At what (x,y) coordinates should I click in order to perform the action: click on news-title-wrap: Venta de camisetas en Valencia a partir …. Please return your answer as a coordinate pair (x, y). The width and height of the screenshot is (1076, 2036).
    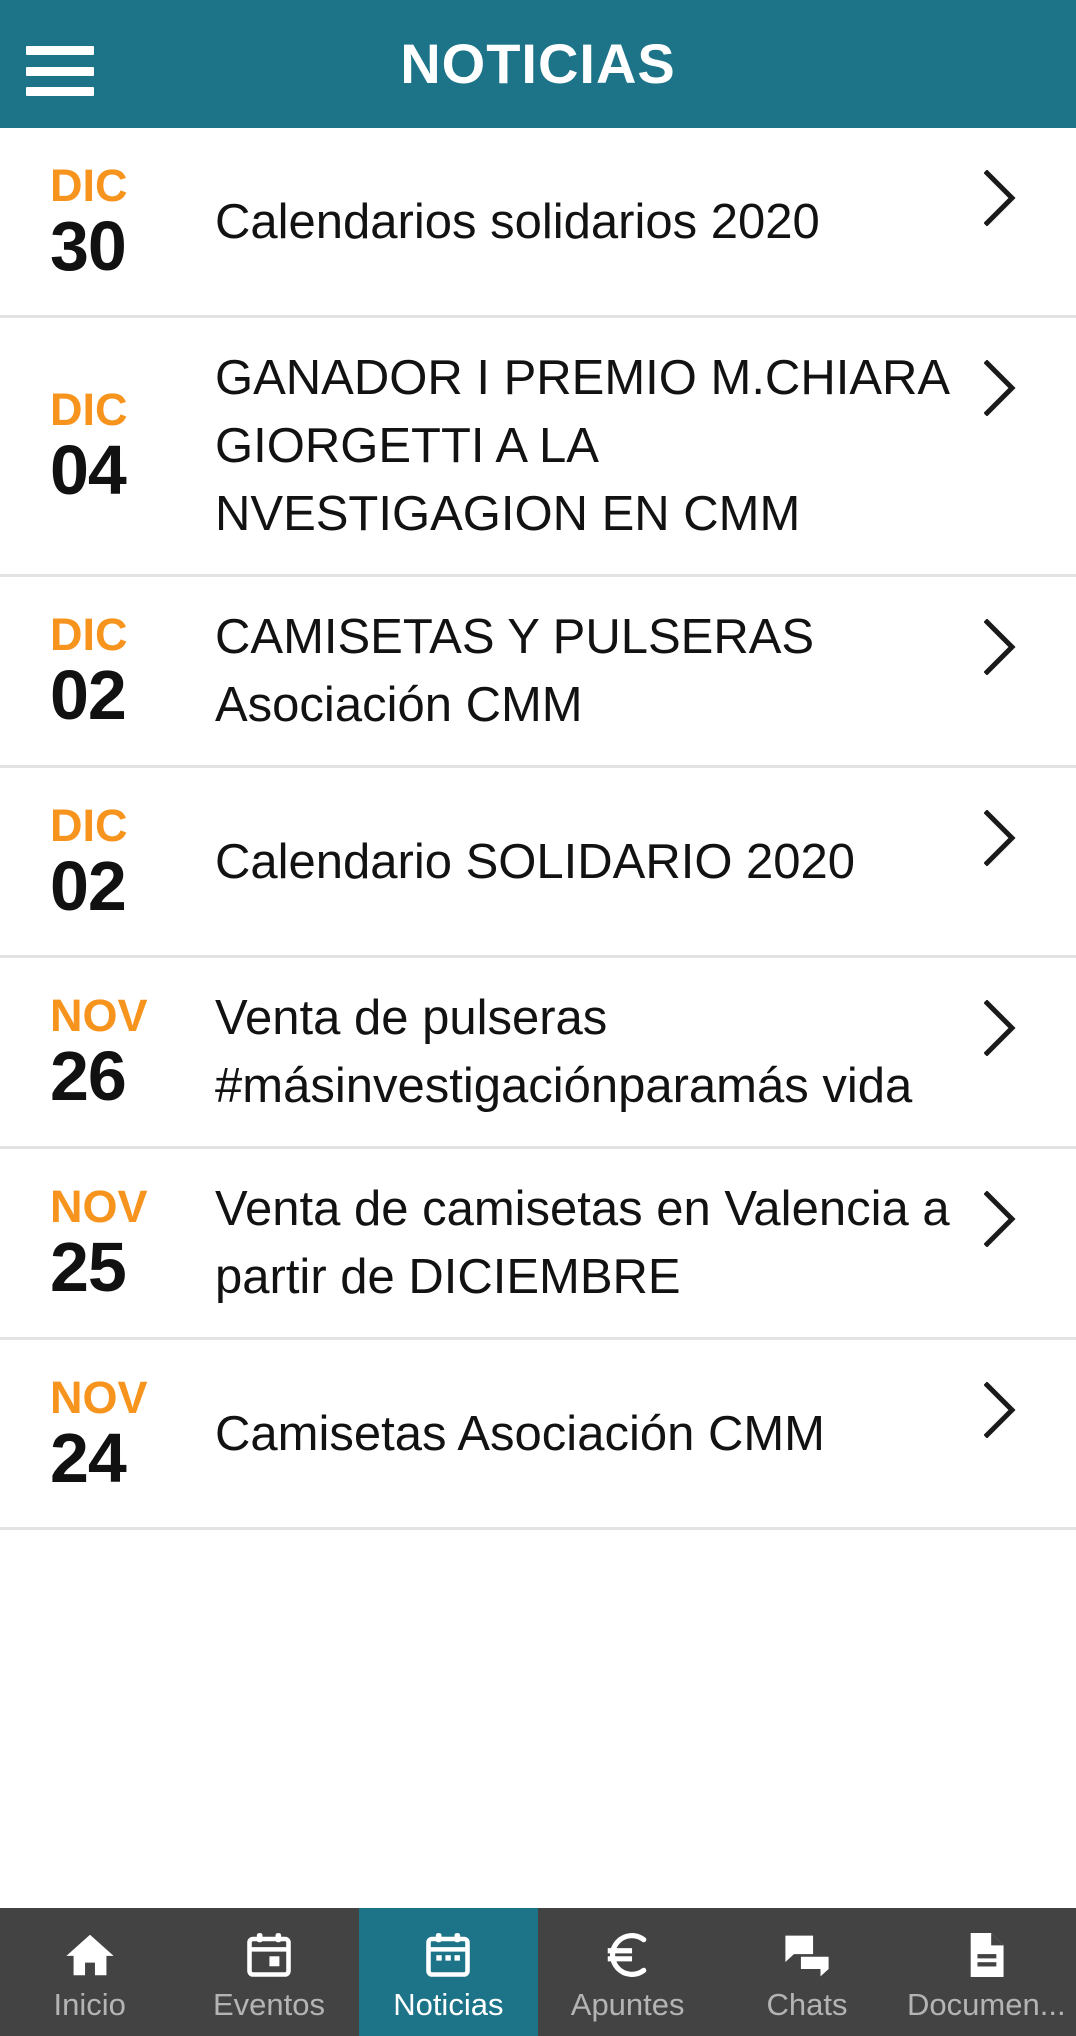
    Looking at the image, I should click on (645, 1243).